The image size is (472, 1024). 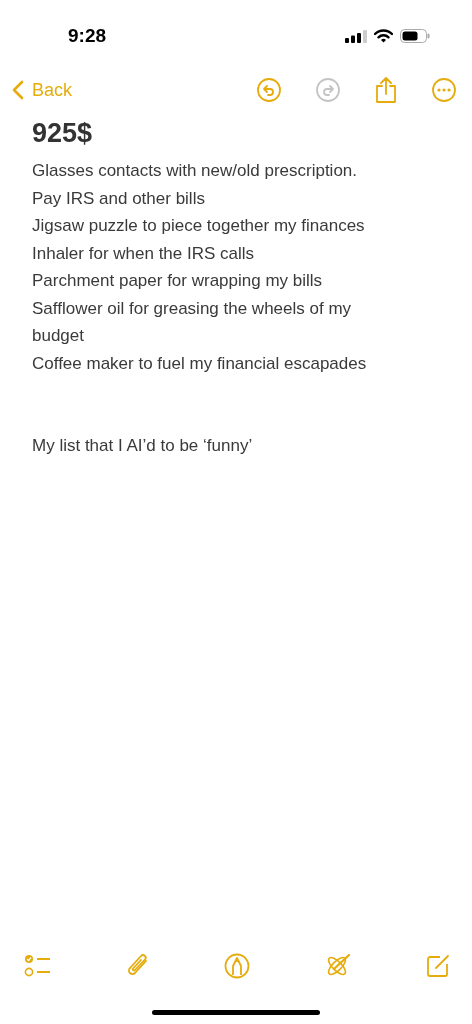 What do you see at coordinates (444, 90) in the screenshot?
I see `more-icon` at bounding box center [444, 90].